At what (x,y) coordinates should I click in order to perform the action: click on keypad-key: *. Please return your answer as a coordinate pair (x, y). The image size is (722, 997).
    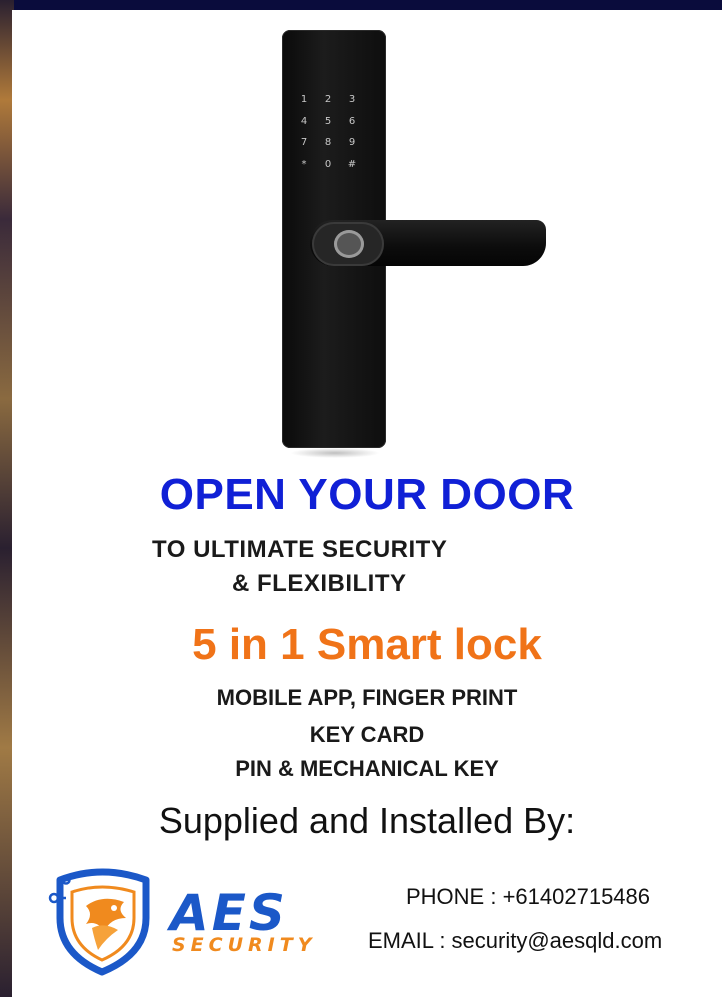
    Looking at the image, I should click on (304, 164).